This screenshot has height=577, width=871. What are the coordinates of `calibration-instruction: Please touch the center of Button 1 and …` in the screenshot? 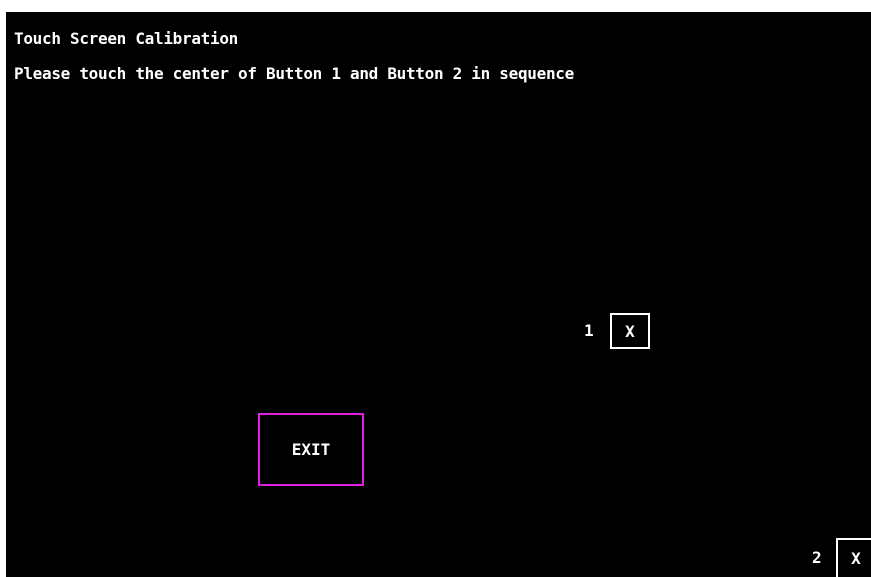 It's located at (294, 73).